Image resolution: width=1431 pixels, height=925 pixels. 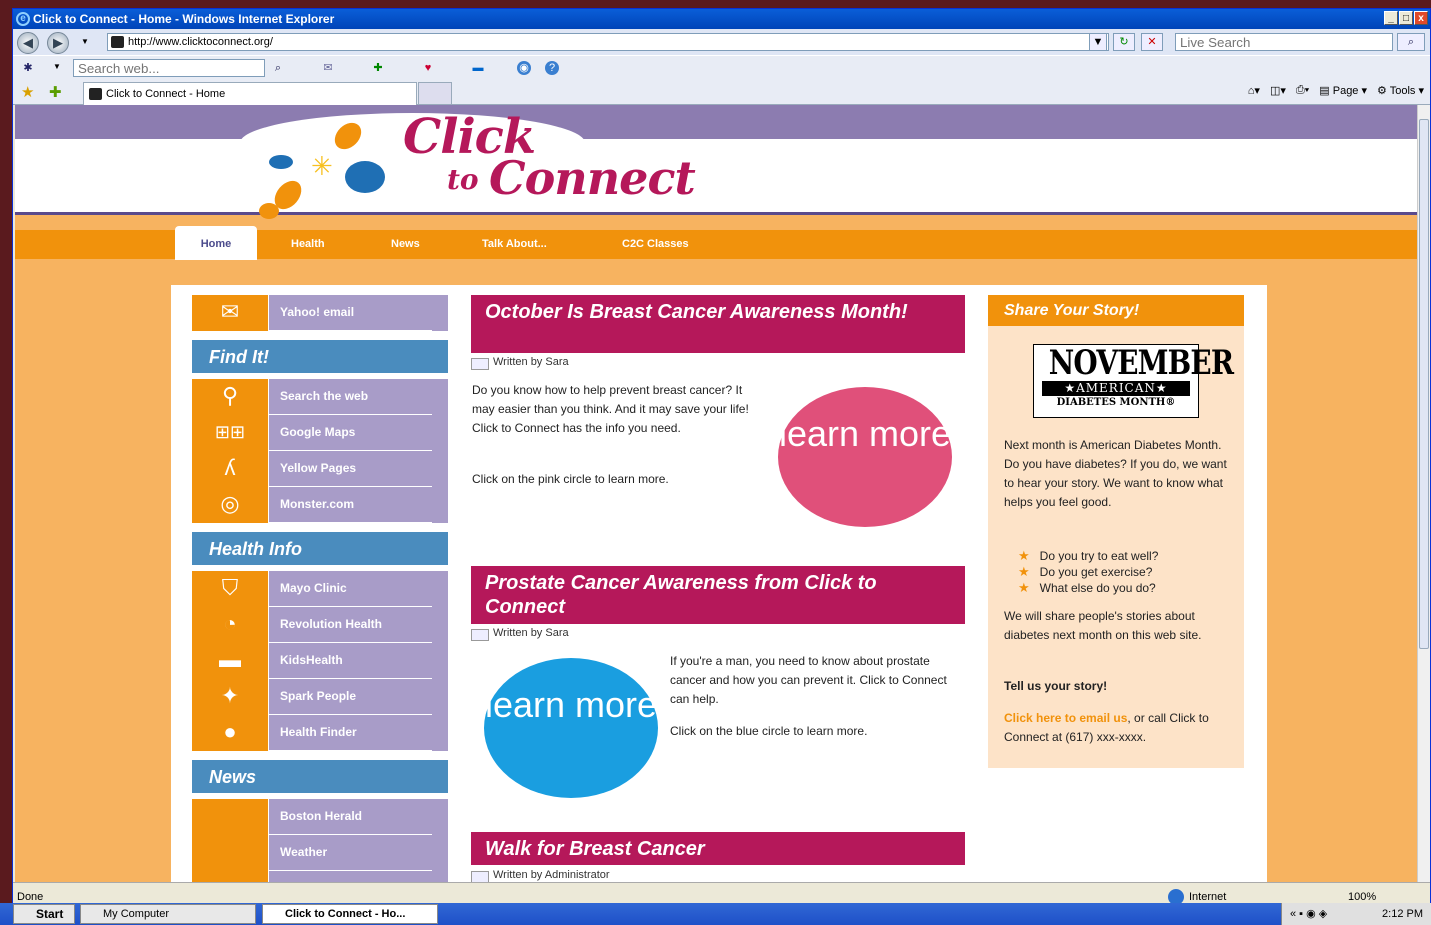 What do you see at coordinates (1254, 90) in the screenshot?
I see `home-icon: ⌂▾` at bounding box center [1254, 90].